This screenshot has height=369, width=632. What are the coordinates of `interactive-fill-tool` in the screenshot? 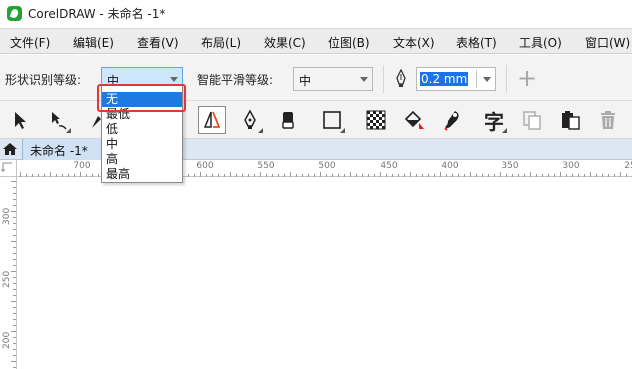 It's located at (414, 120).